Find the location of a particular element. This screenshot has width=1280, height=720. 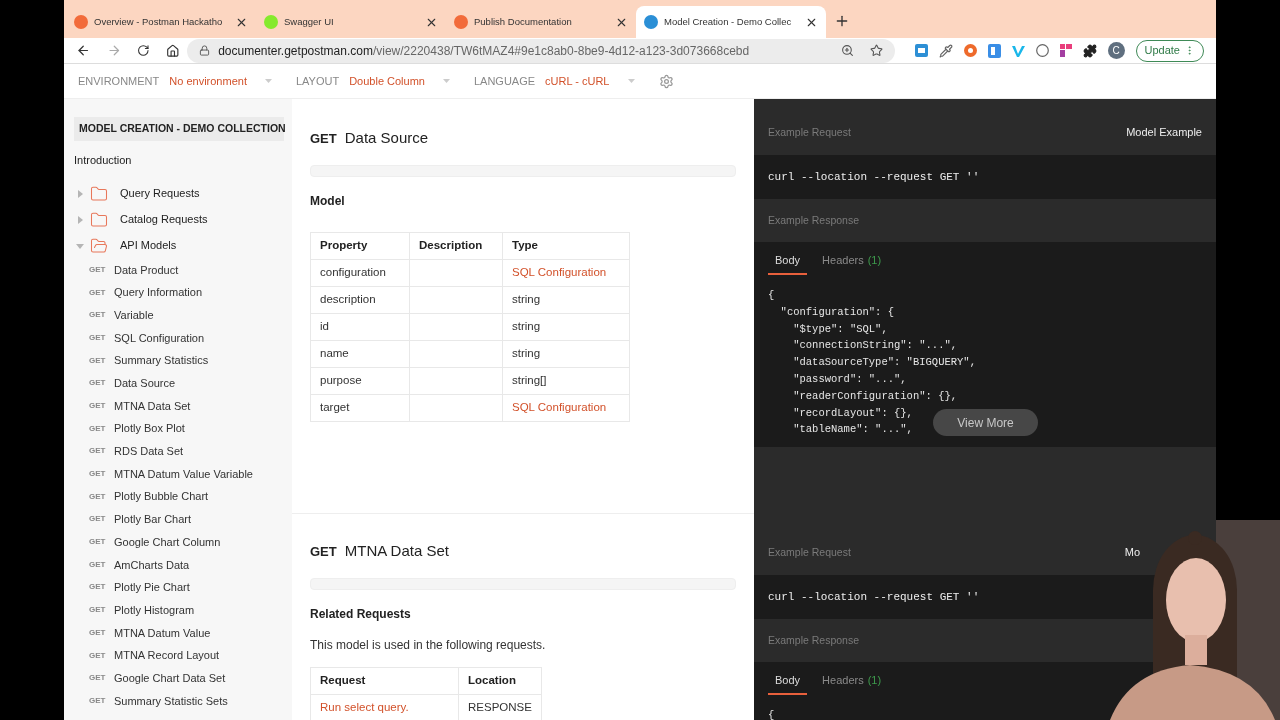

introduction-link: Introduction is located at coordinates (179, 160).